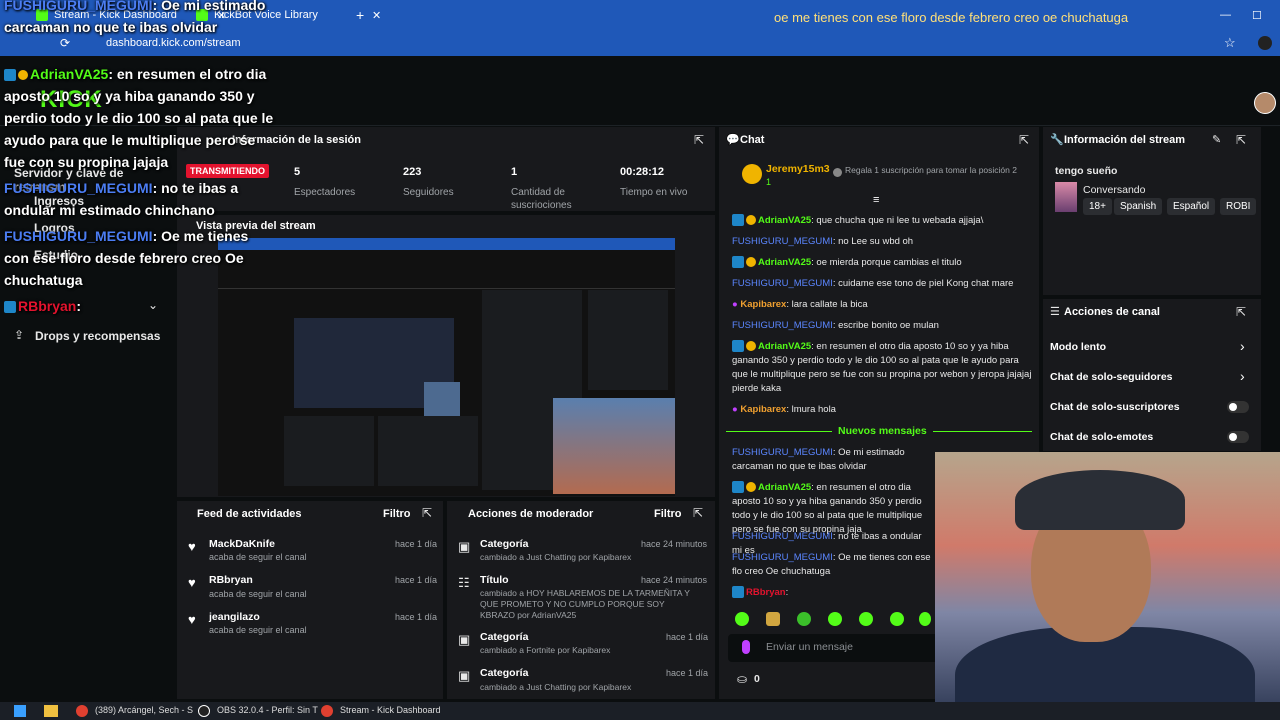 The image size is (1280, 720). Describe the element at coordinates (751, 220) in the screenshot. I see `sub-badge-icon` at that location.